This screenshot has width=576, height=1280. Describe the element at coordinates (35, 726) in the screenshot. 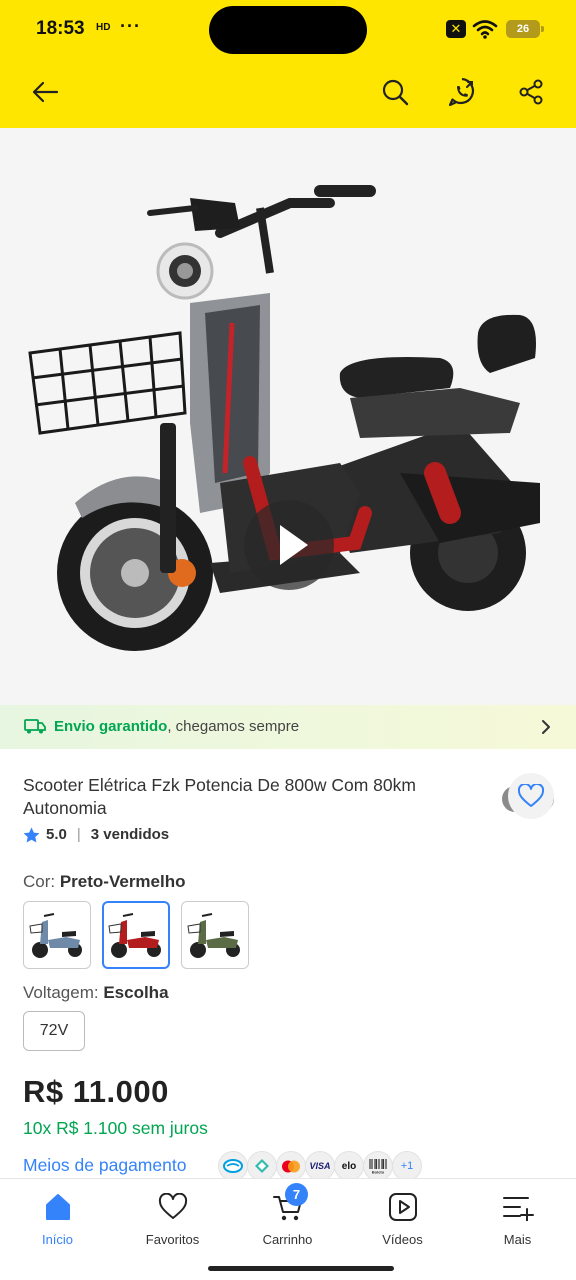

I see `truck-icon` at that location.